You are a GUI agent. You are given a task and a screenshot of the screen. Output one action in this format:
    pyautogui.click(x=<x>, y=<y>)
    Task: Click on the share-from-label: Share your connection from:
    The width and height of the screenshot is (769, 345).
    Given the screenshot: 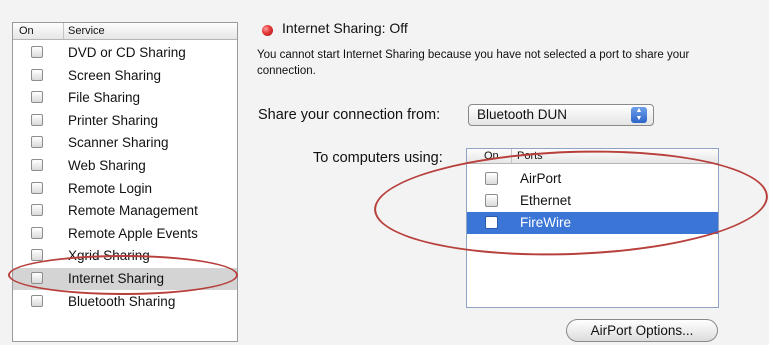 What is the action you would take?
    pyautogui.click(x=349, y=115)
    